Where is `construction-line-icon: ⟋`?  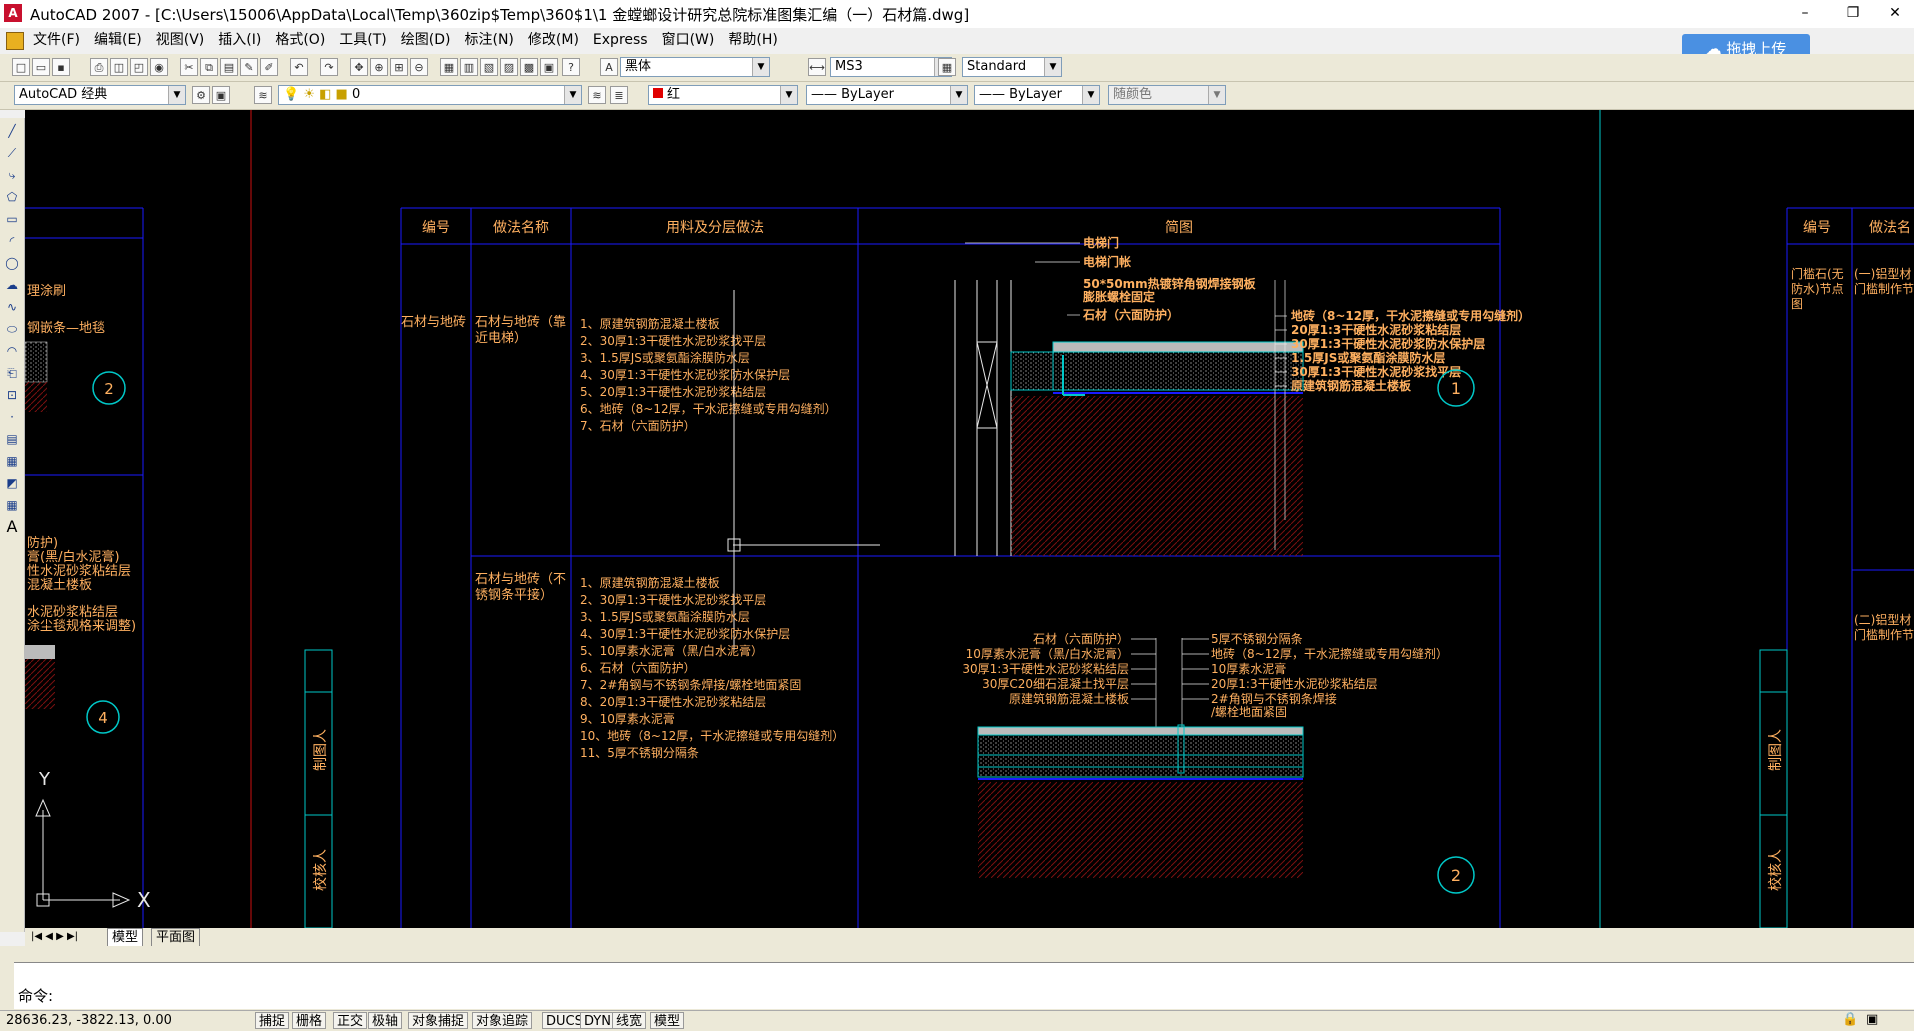
construction-line-icon: ⟋ is located at coordinates (12, 153).